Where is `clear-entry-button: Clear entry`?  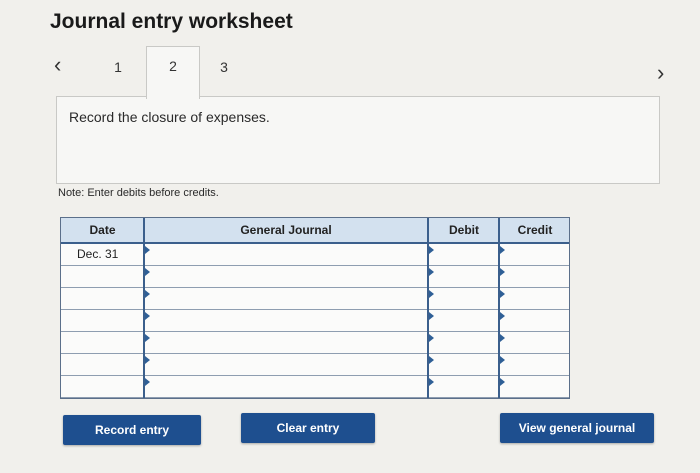
clear-entry-button: Clear entry is located at coordinates (308, 428).